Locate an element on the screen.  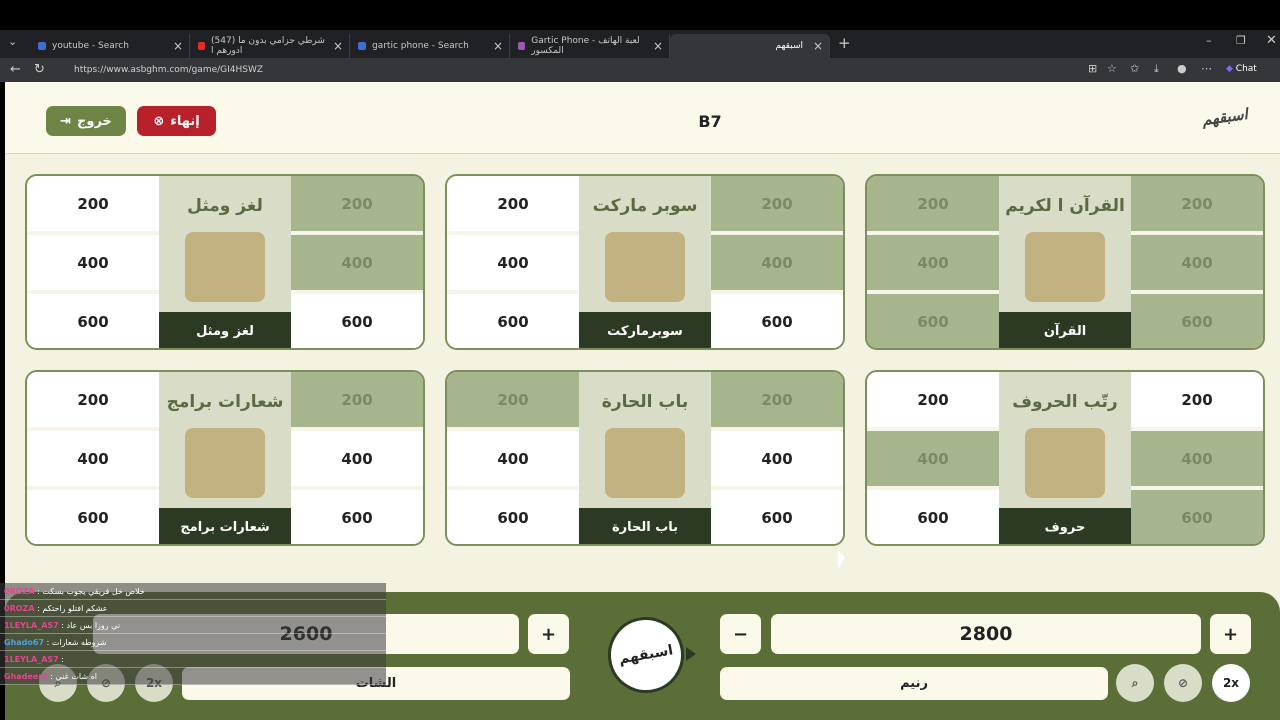
plus-label: + is located at coordinates (548, 634).